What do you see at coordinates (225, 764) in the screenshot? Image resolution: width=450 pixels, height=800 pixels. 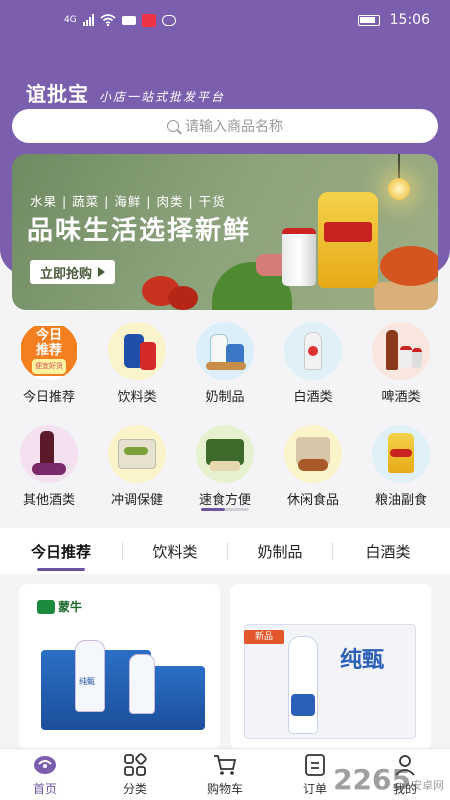 I see `cart-icon` at bounding box center [225, 764].